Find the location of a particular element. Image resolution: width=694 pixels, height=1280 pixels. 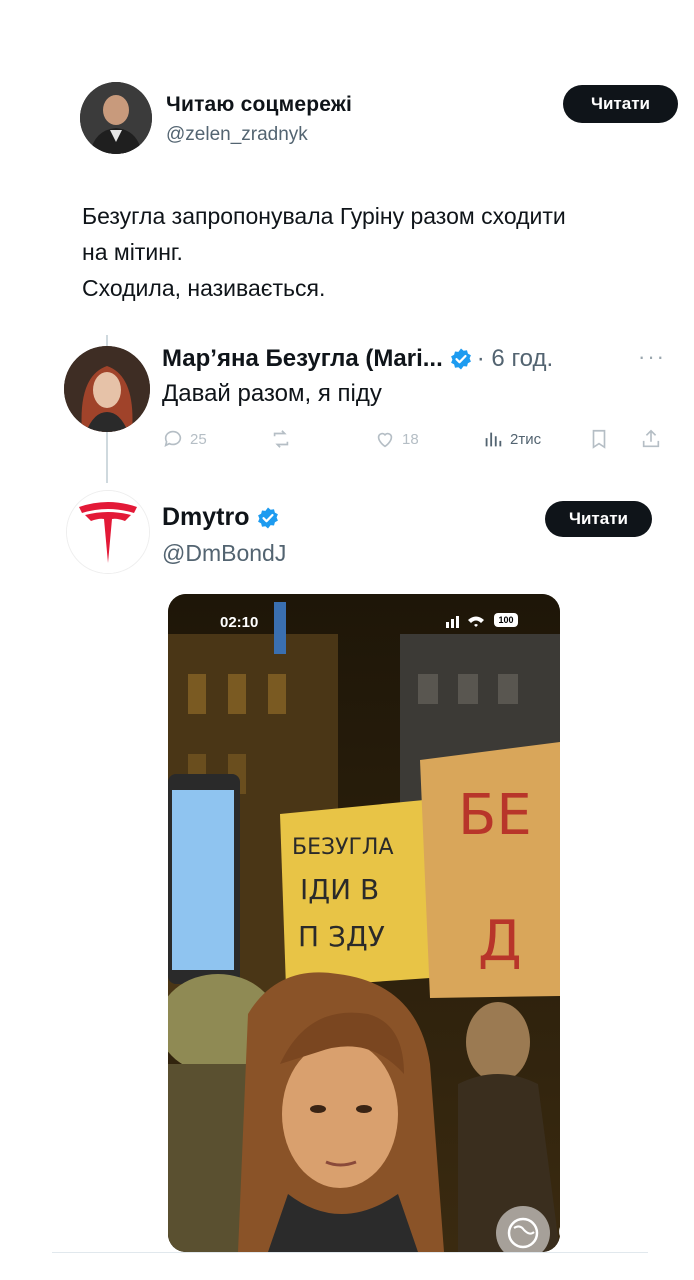

phone-status-time: 02:10 is located at coordinates (239, 622).